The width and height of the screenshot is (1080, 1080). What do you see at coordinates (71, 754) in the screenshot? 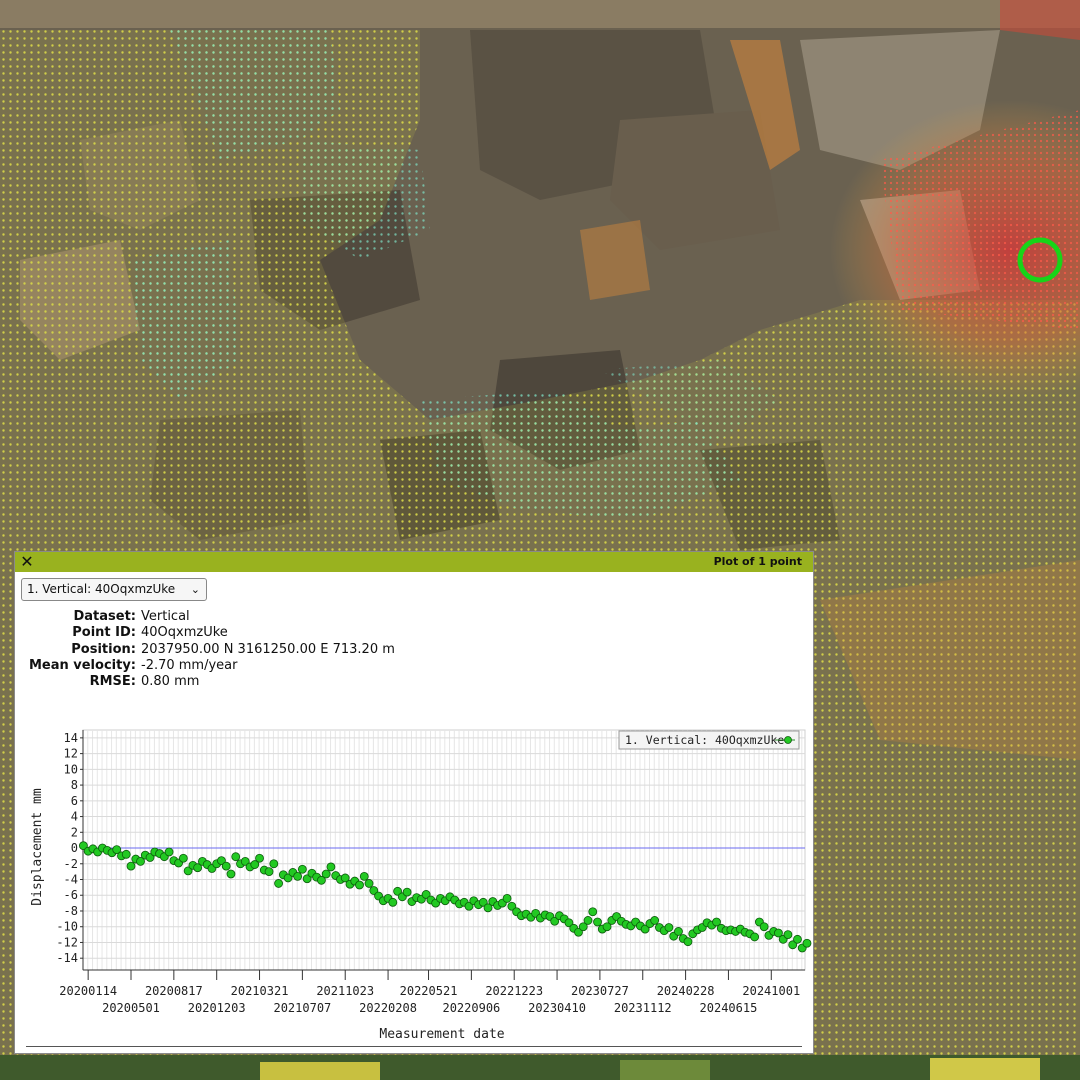
I see `y-tick-label: 12` at bounding box center [71, 754].